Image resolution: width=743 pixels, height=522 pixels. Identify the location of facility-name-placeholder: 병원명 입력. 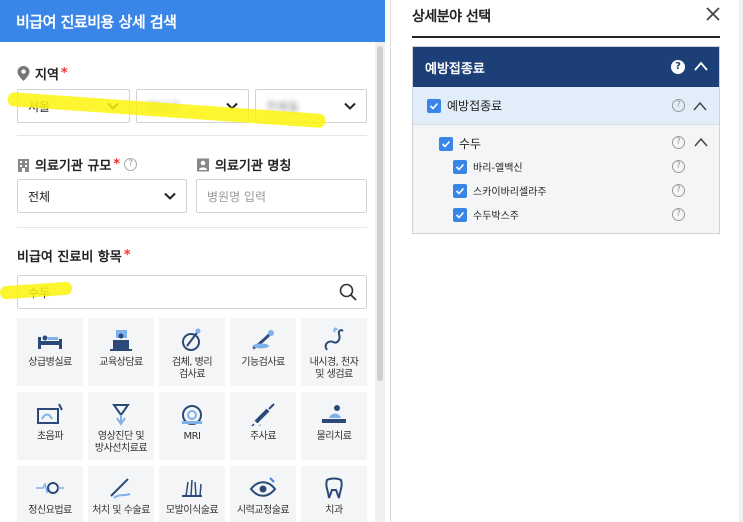
(237, 196).